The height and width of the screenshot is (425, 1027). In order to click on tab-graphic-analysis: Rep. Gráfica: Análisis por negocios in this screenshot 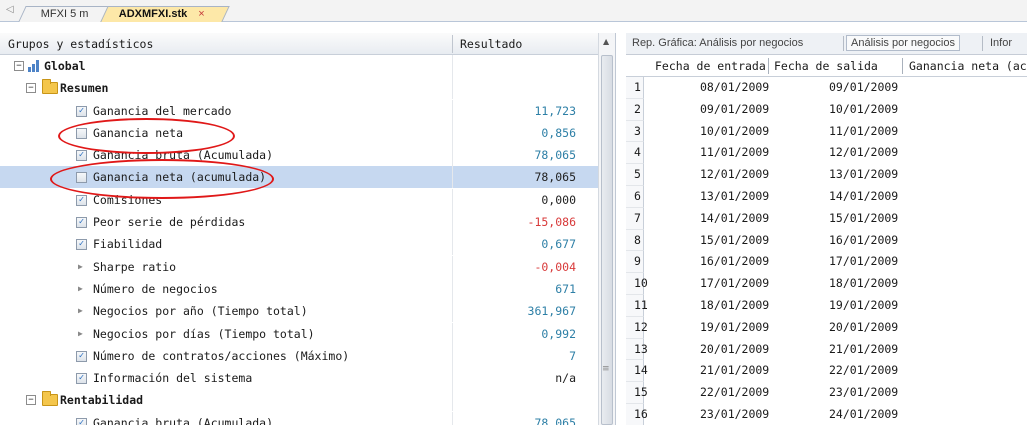, I will do `click(717, 43)`.